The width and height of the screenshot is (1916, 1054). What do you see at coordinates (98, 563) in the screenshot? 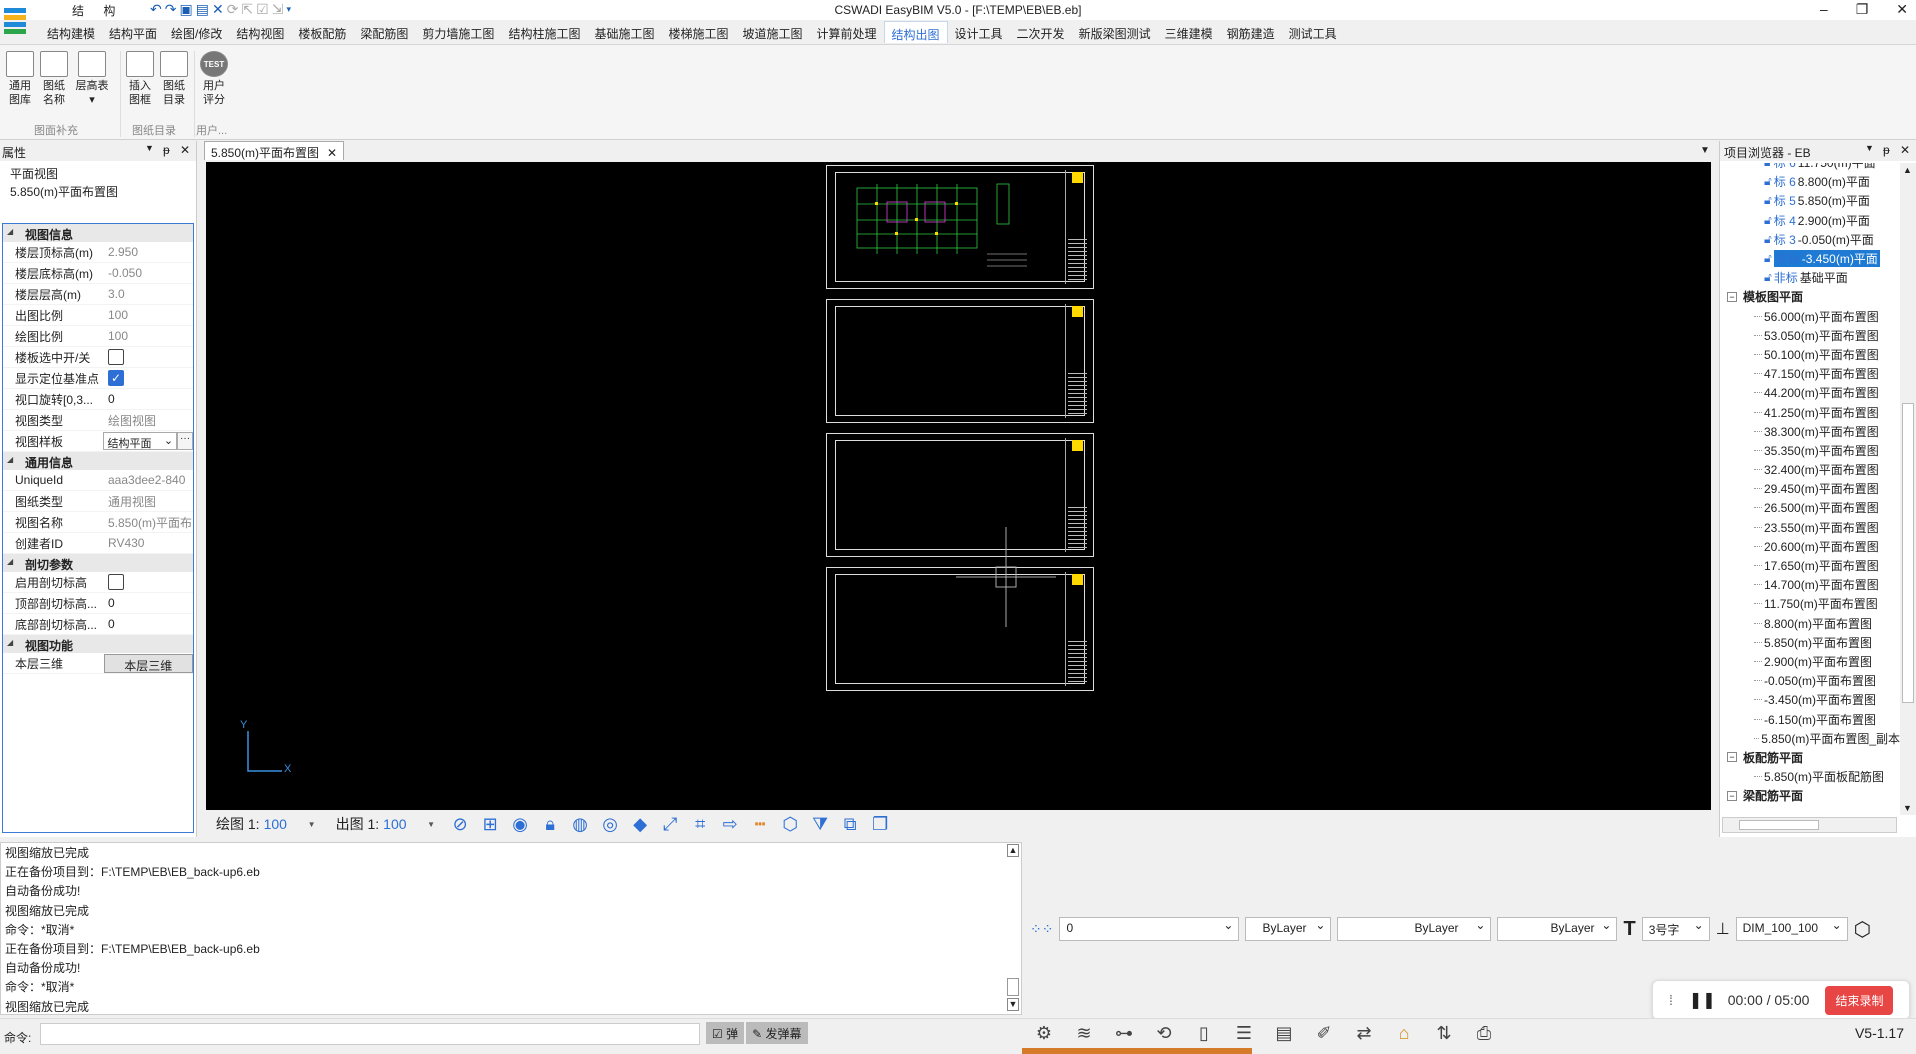
I see `section-cut-params: 剖切参数` at bounding box center [98, 563].